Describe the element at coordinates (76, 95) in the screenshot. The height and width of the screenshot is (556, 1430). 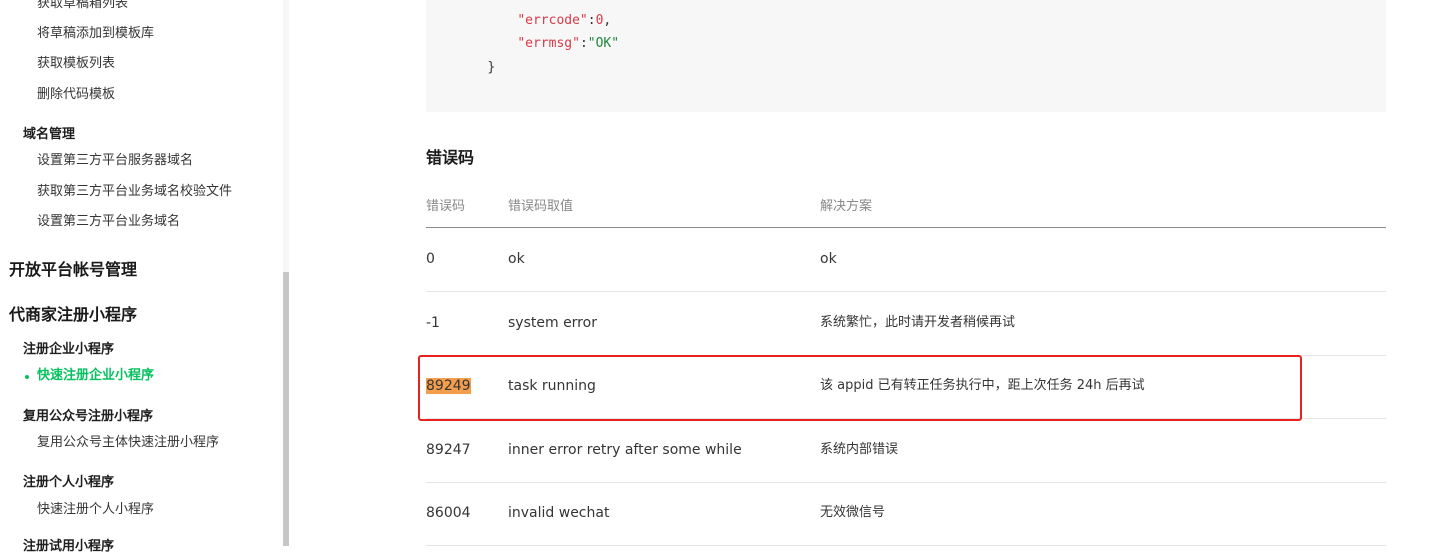
I see `sidebar-item-delete-template: 删除代码模板` at that location.